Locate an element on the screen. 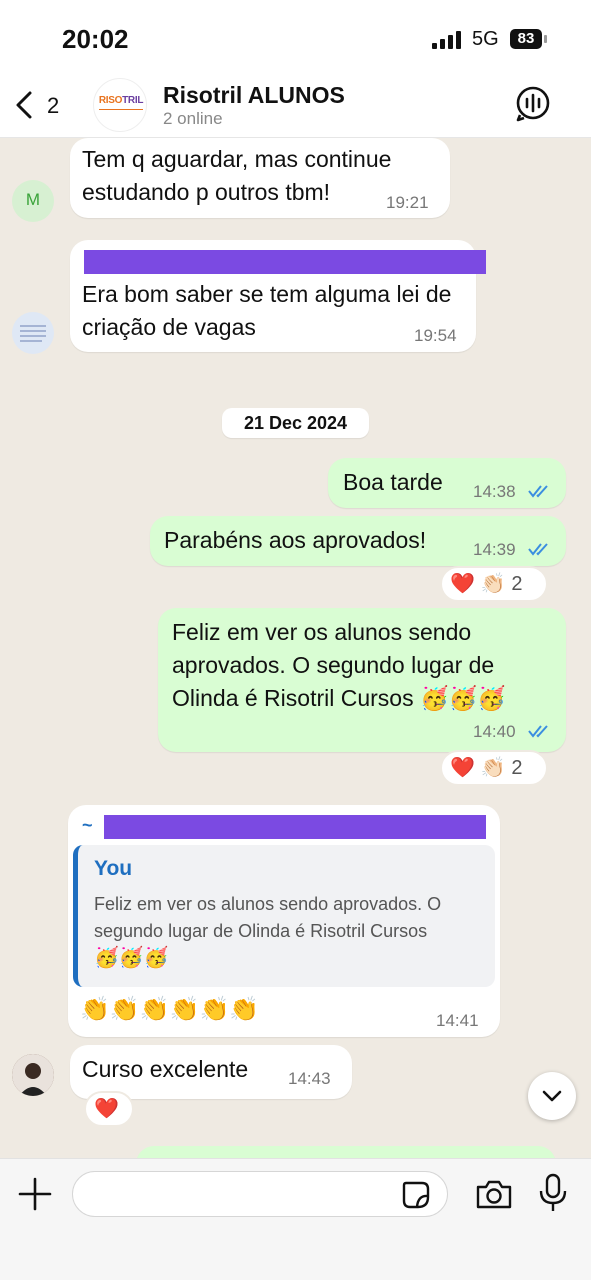 Image resolution: width=591 pixels, height=1280 pixels. group-avatar: RISOTRIL is located at coordinates (120, 105).